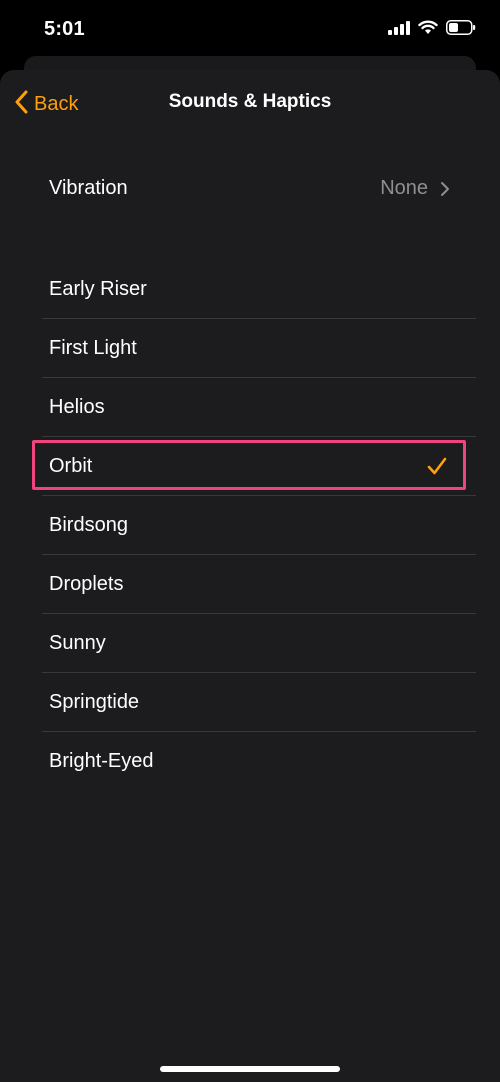 The height and width of the screenshot is (1082, 500). What do you see at coordinates (88, 188) in the screenshot?
I see `vibration-label: Vibration` at bounding box center [88, 188].